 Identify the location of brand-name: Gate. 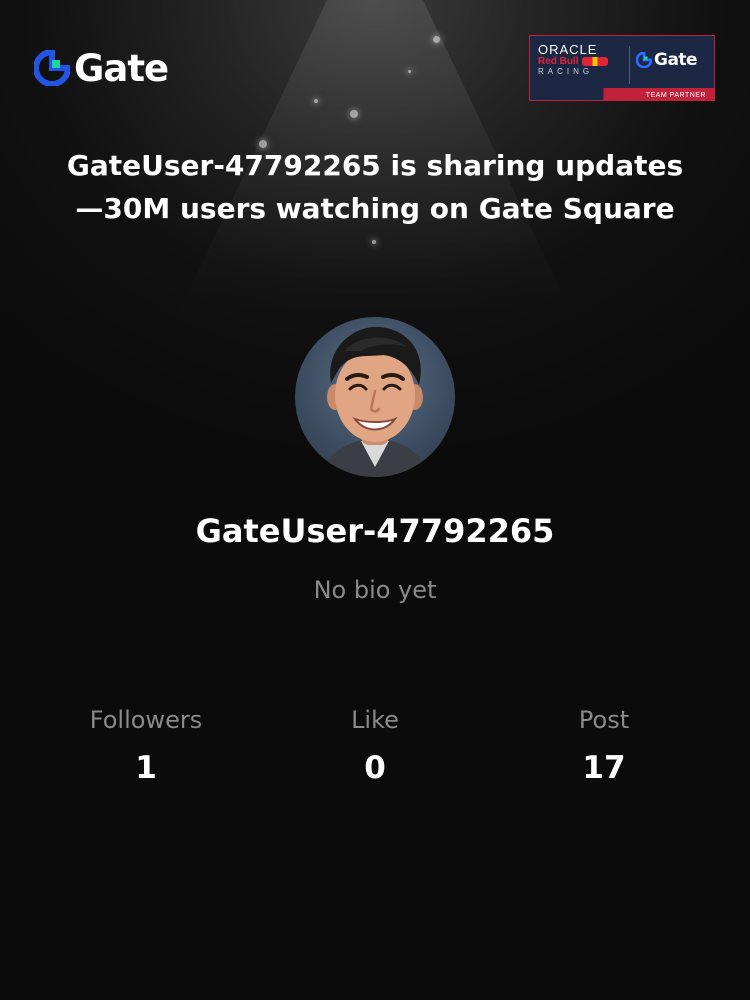
(121, 68).